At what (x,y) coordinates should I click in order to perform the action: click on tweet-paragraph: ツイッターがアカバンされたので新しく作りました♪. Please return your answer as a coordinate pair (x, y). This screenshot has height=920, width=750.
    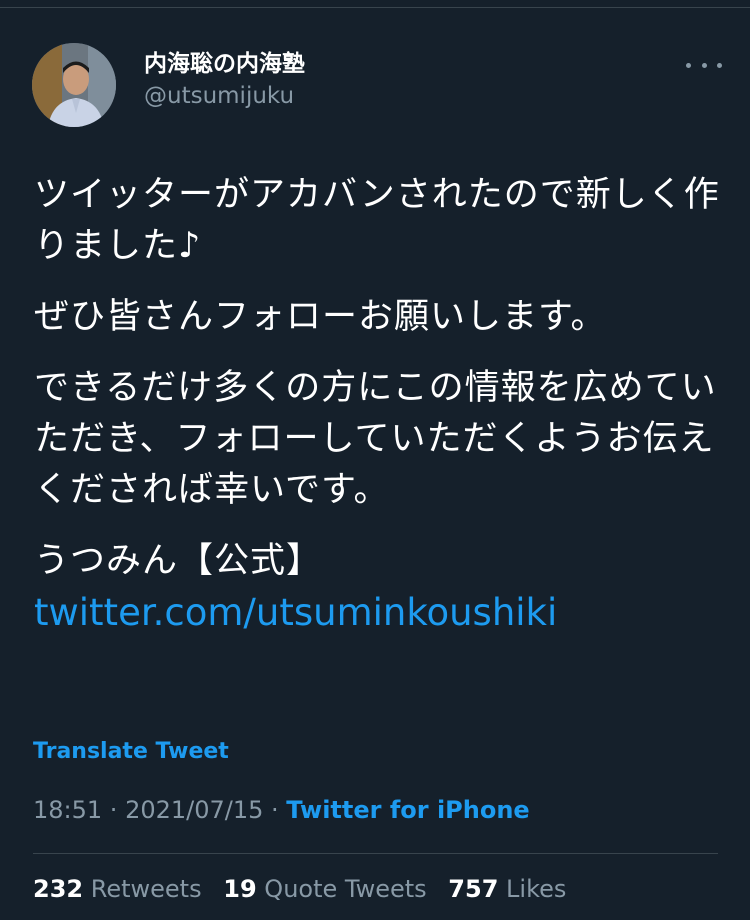
    Looking at the image, I should click on (377, 220).